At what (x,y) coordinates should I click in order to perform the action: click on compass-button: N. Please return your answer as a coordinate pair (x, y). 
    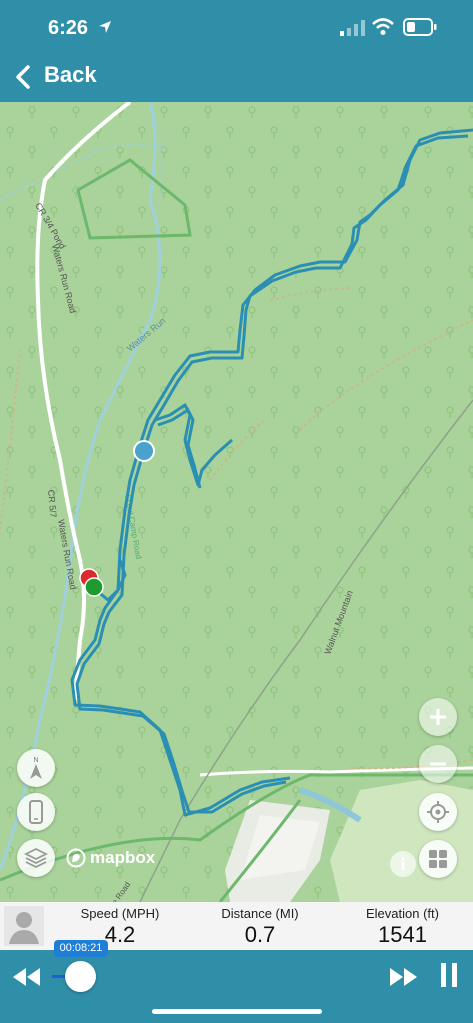
    Looking at the image, I should click on (36, 768).